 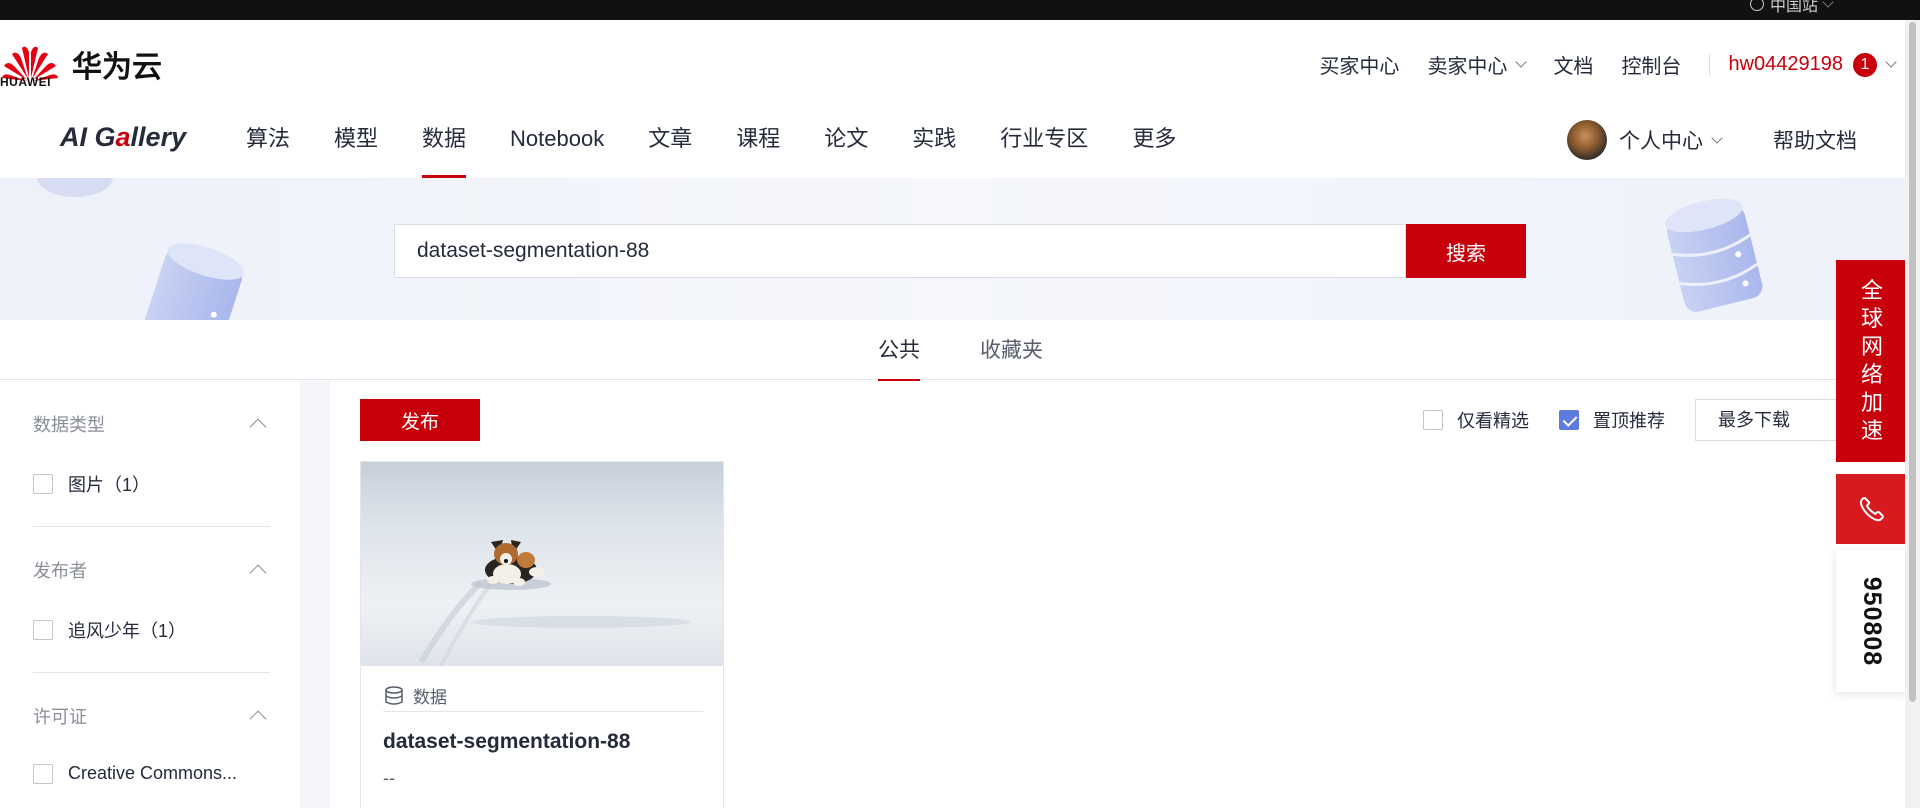 I want to click on nav-item-industry: 行业专区, so click(x=1044, y=145).